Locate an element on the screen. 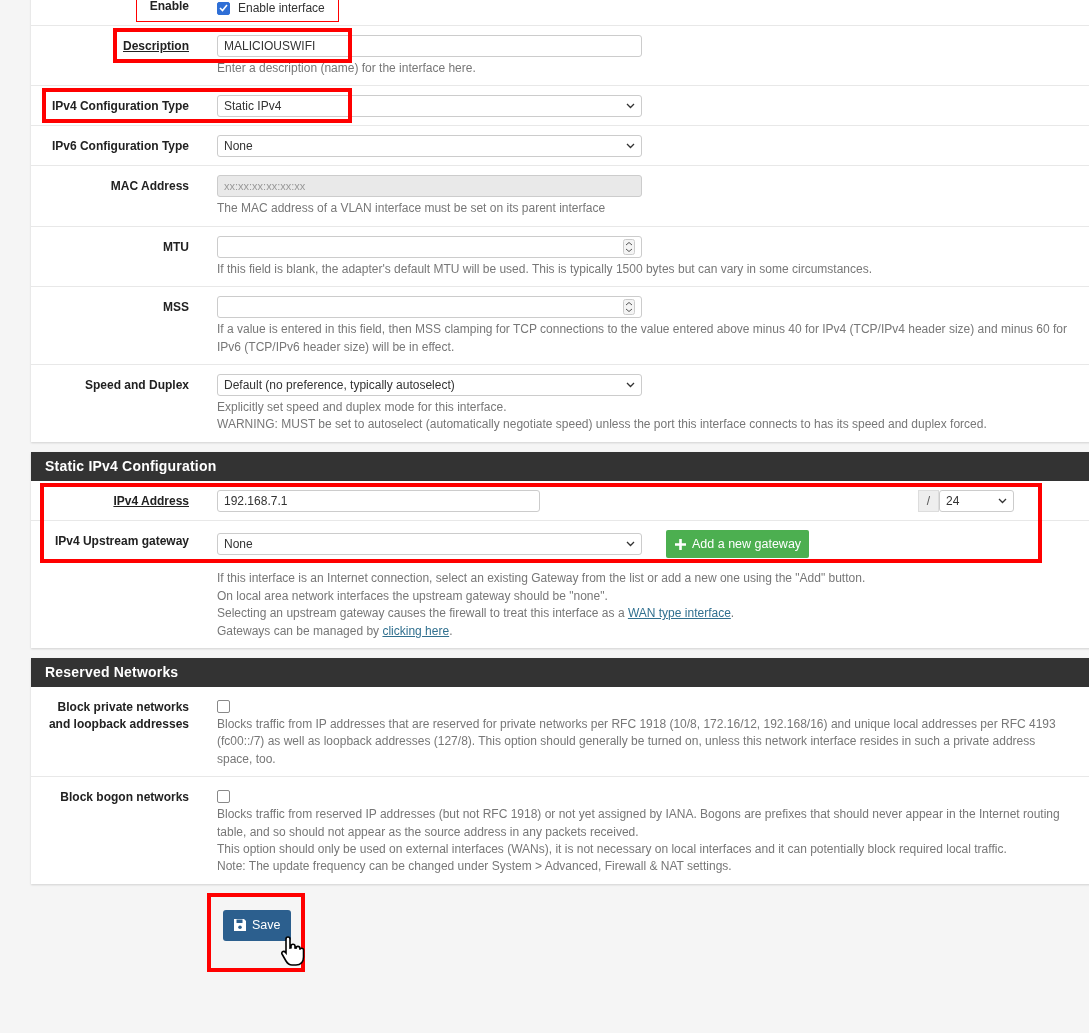 The image size is (1089, 1033). help-text: Enter a description (name) for the interface here. is located at coordinates (347, 68).